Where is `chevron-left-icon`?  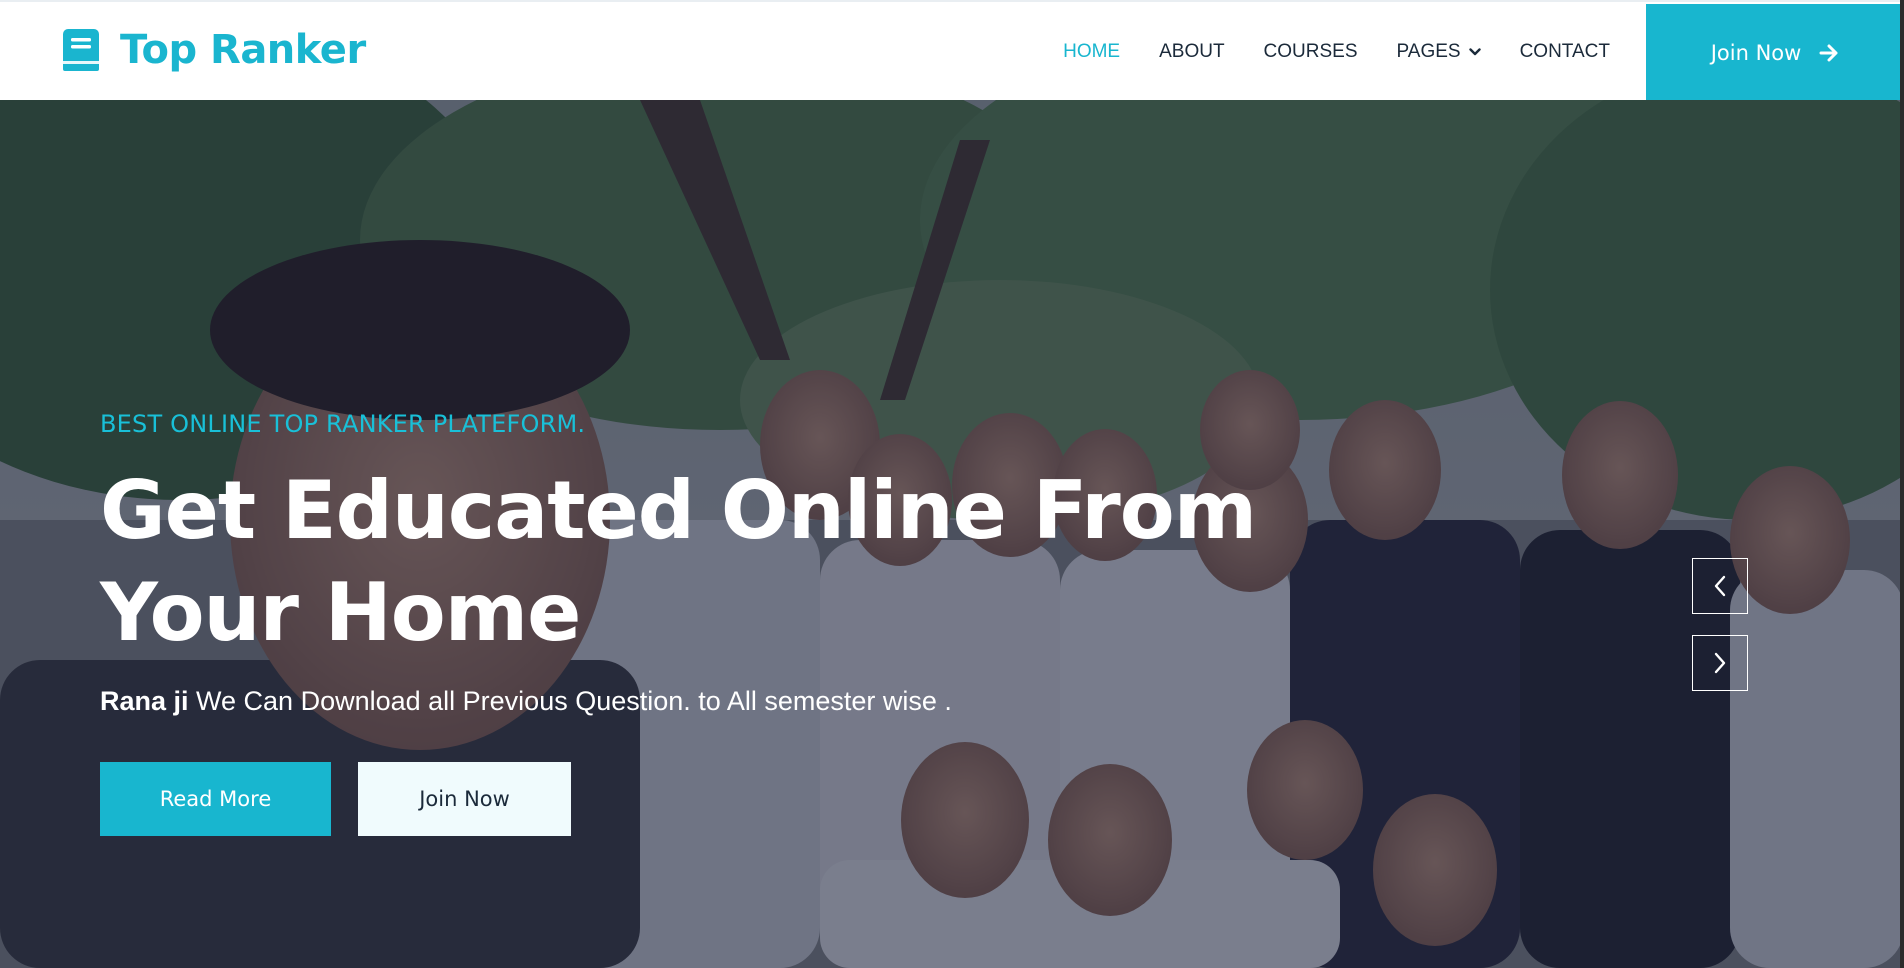 chevron-left-icon is located at coordinates (1720, 586).